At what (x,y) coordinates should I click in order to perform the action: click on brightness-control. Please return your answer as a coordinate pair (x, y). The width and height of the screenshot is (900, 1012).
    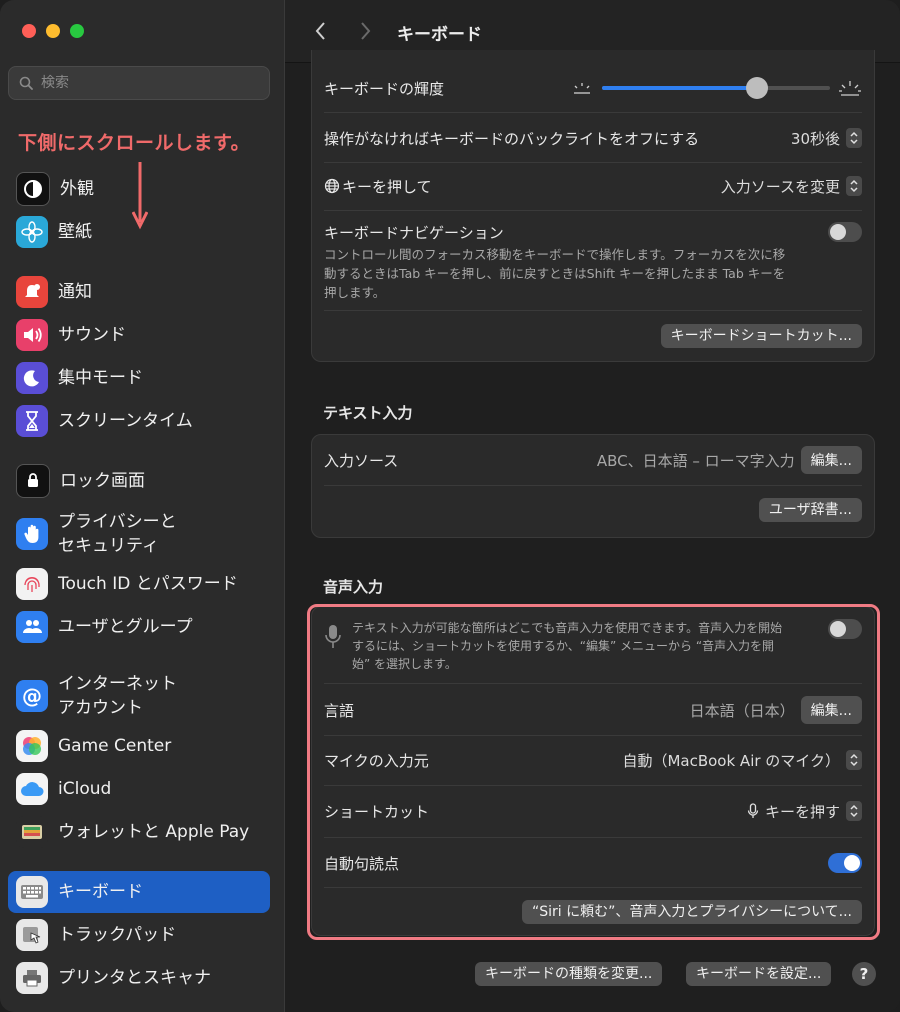
    Looking at the image, I should click on (716, 88).